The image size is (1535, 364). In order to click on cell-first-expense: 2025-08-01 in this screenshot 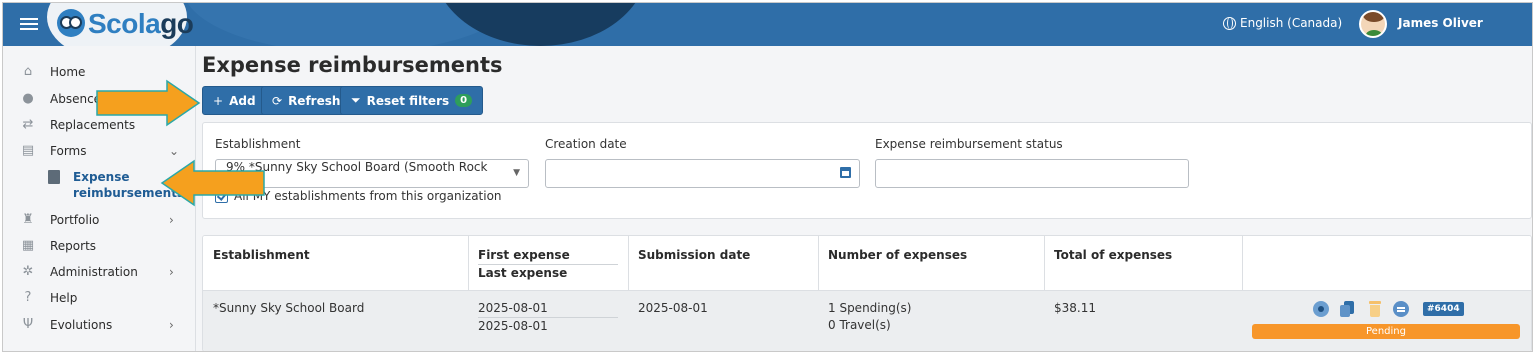, I will do `click(513, 308)`.